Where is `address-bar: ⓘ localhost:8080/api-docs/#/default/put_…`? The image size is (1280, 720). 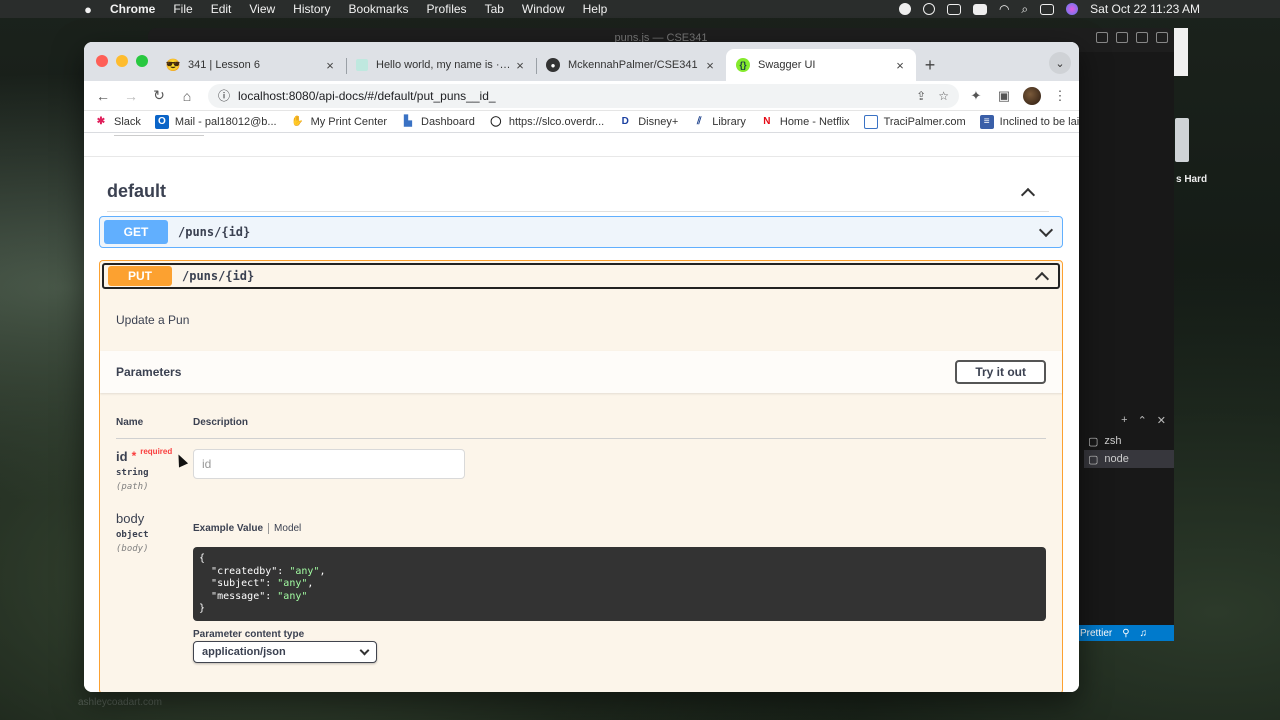 address-bar: ⓘ localhost:8080/api-docs/#/default/put_… is located at coordinates (583, 95).